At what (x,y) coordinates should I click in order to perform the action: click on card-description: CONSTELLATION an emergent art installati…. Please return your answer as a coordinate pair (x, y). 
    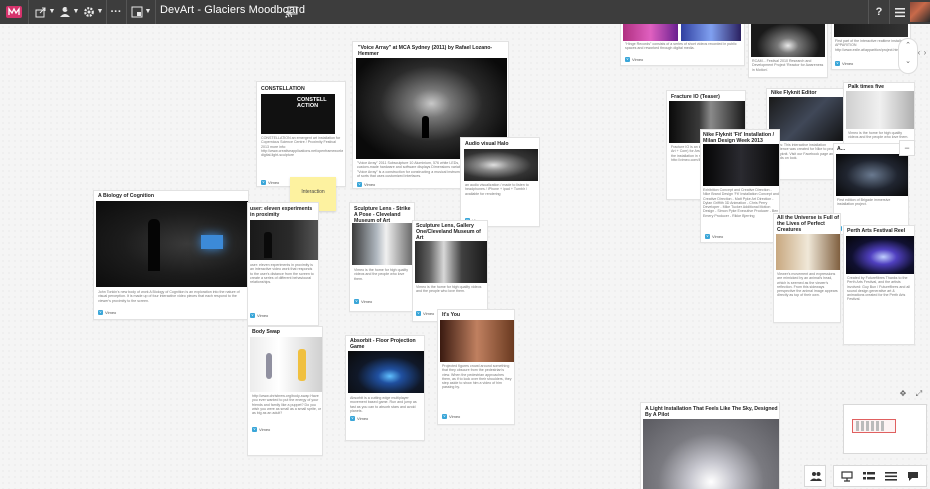
    Looking at the image, I should click on (302, 147).